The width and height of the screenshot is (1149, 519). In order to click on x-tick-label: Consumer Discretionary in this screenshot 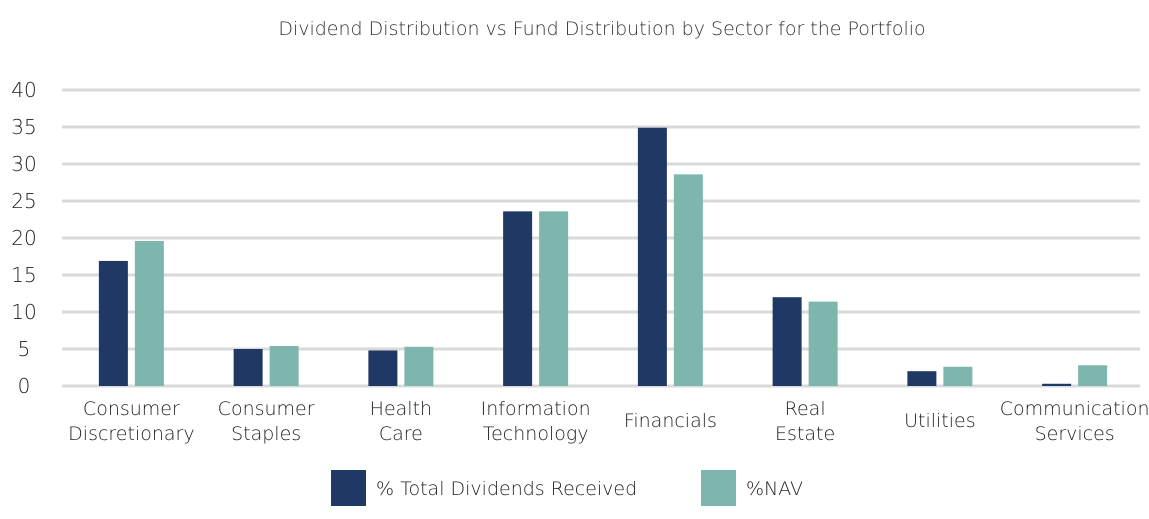, I will do `click(131, 421)`.